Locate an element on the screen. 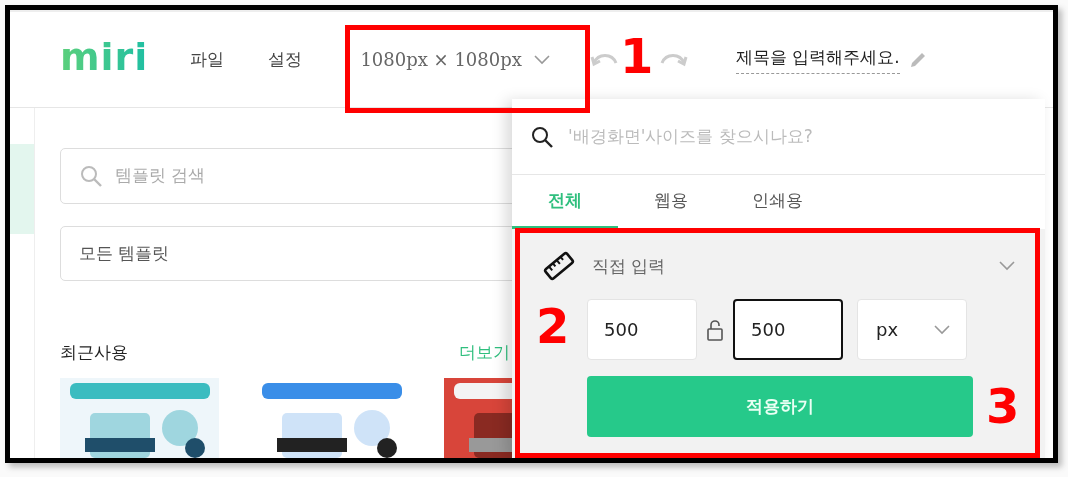  height-input: 500 is located at coordinates (788, 329).